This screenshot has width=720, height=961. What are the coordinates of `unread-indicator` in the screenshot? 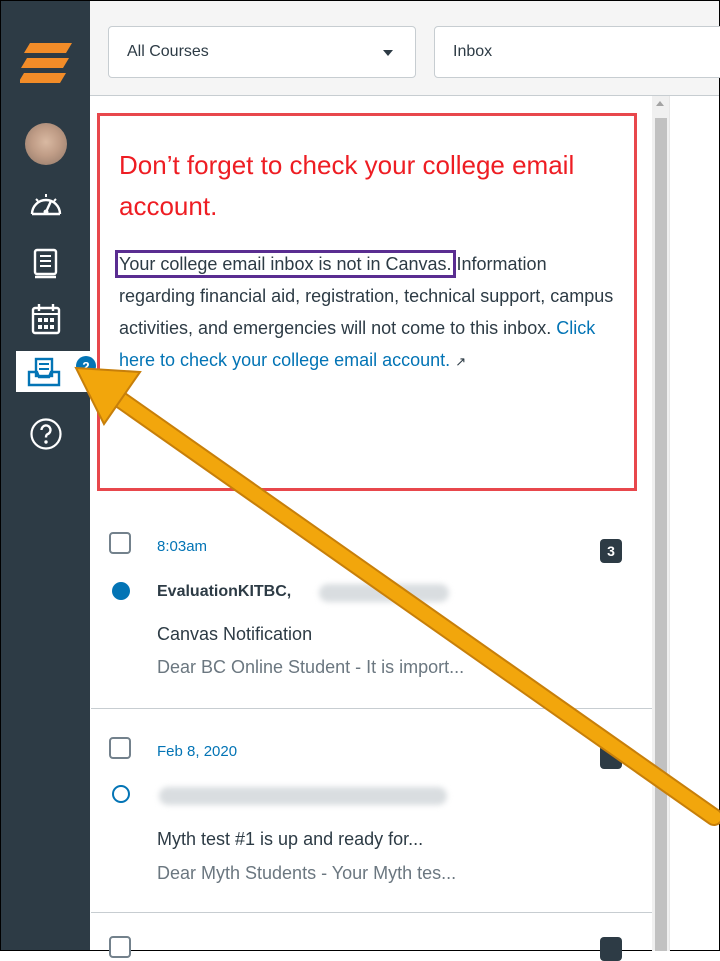 It's located at (121, 591).